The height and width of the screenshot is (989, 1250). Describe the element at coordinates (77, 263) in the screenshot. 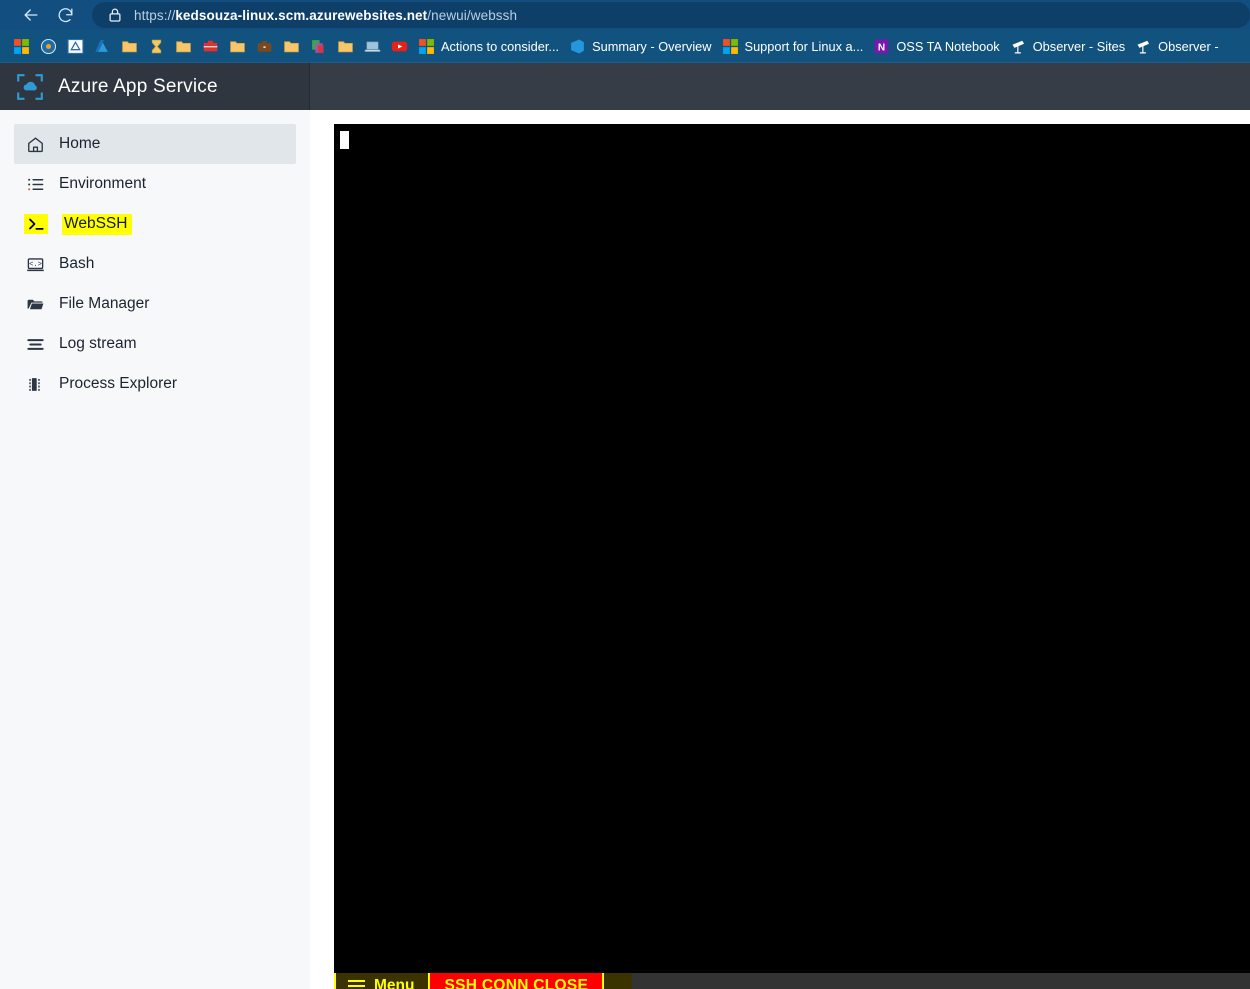

I see `sidebar-item-label: Bash` at that location.